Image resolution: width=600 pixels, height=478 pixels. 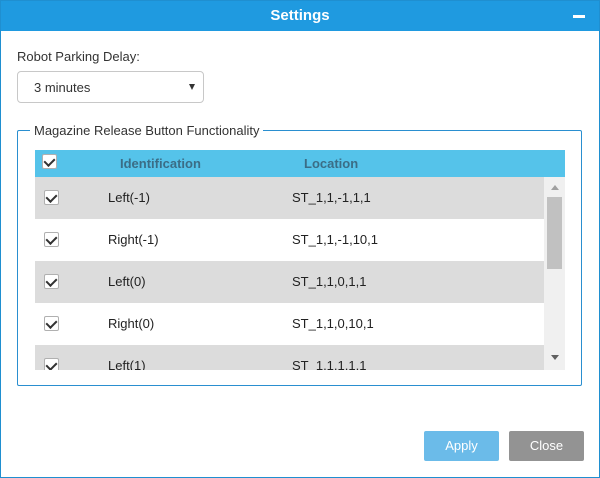 What do you see at coordinates (555, 357) in the screenshot?
I see `scroll-down-arrow-icon` at bounding box center [555, 357].